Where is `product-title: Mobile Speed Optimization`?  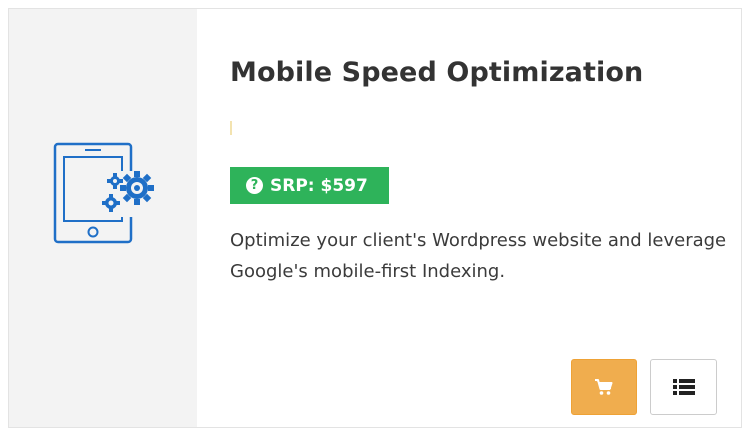
product-title: Mobile Speed Optimization is located at coordinates (437, 72).